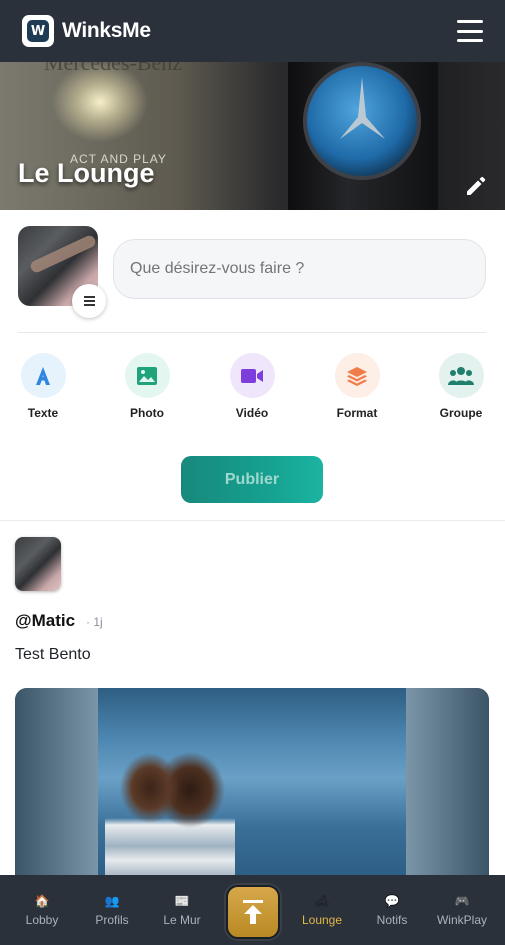 Image resolution: width=505 pixels, height=945 pixels. Describe the element at coordinates (461, 375) in the screenshot. I see `users-icon` at that location.